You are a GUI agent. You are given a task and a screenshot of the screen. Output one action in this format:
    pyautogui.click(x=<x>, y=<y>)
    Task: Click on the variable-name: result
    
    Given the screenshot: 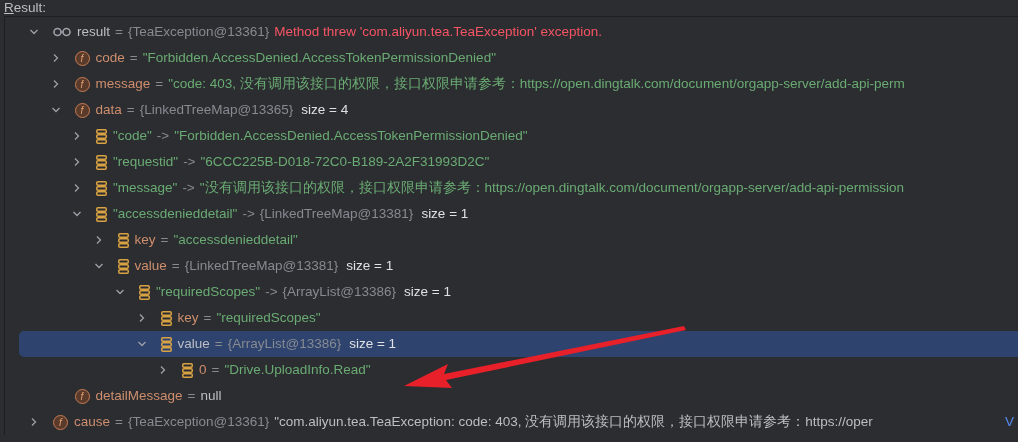 What is the action you would take?
    pyautogui.click(x=93, y=31)
    